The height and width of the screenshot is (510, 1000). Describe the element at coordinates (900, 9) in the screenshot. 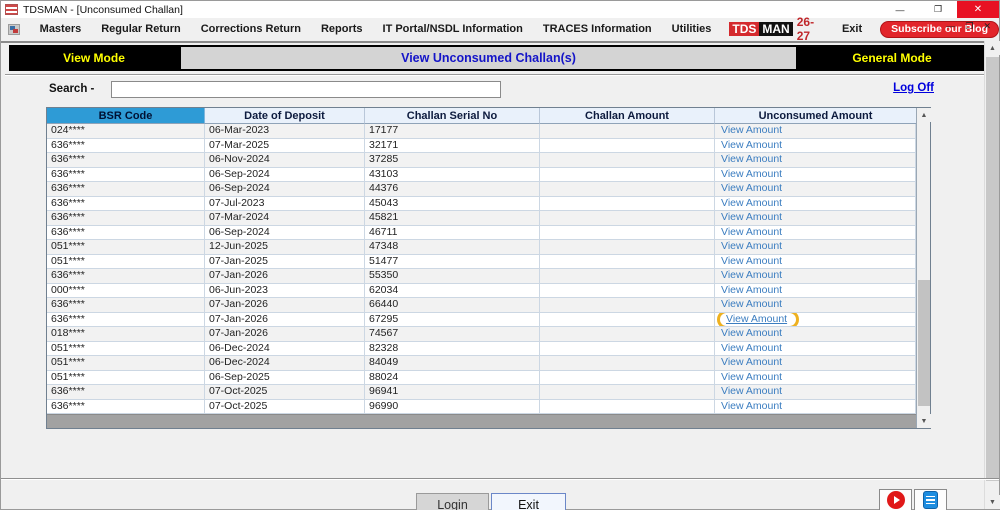

I see `minimize-button: —` at that location.